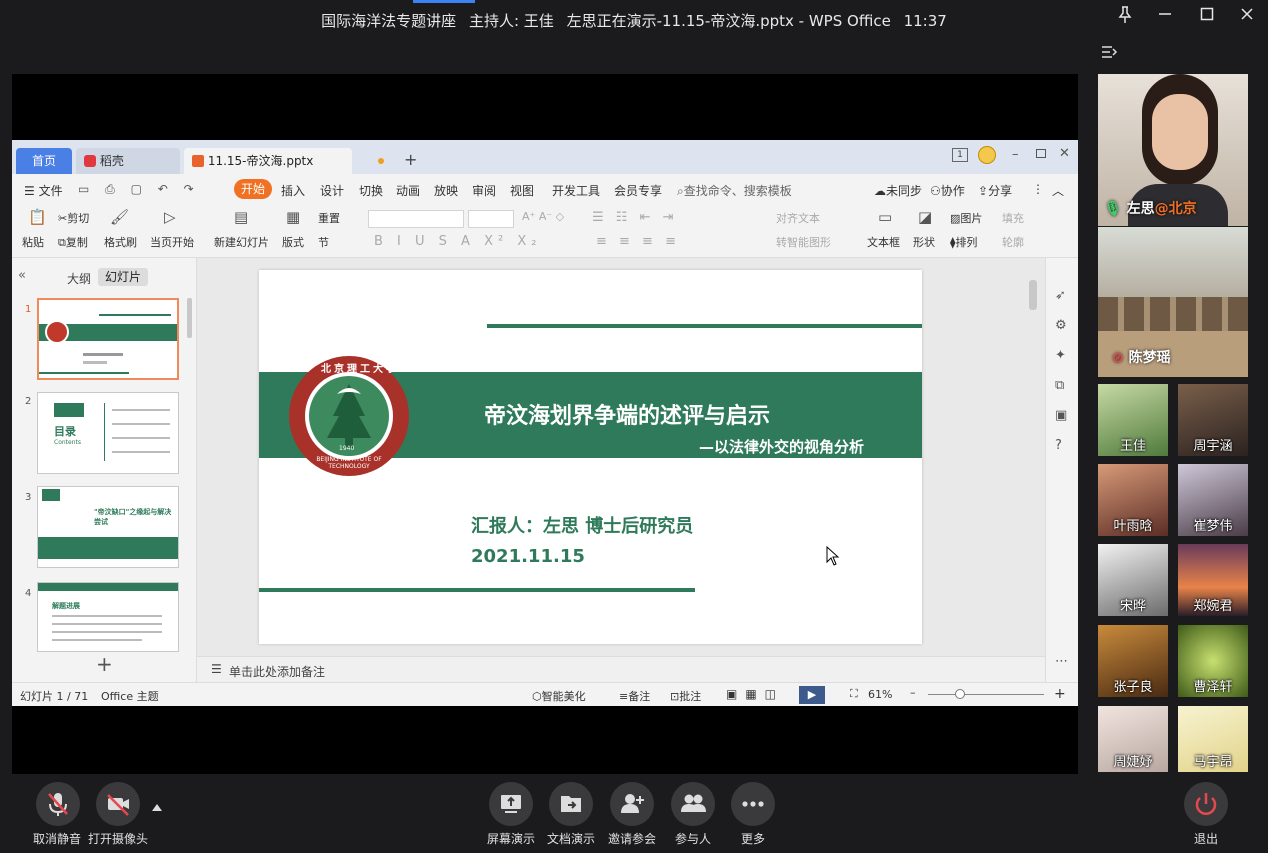  I want to click on user-avatar-icon, so click(987, 155).